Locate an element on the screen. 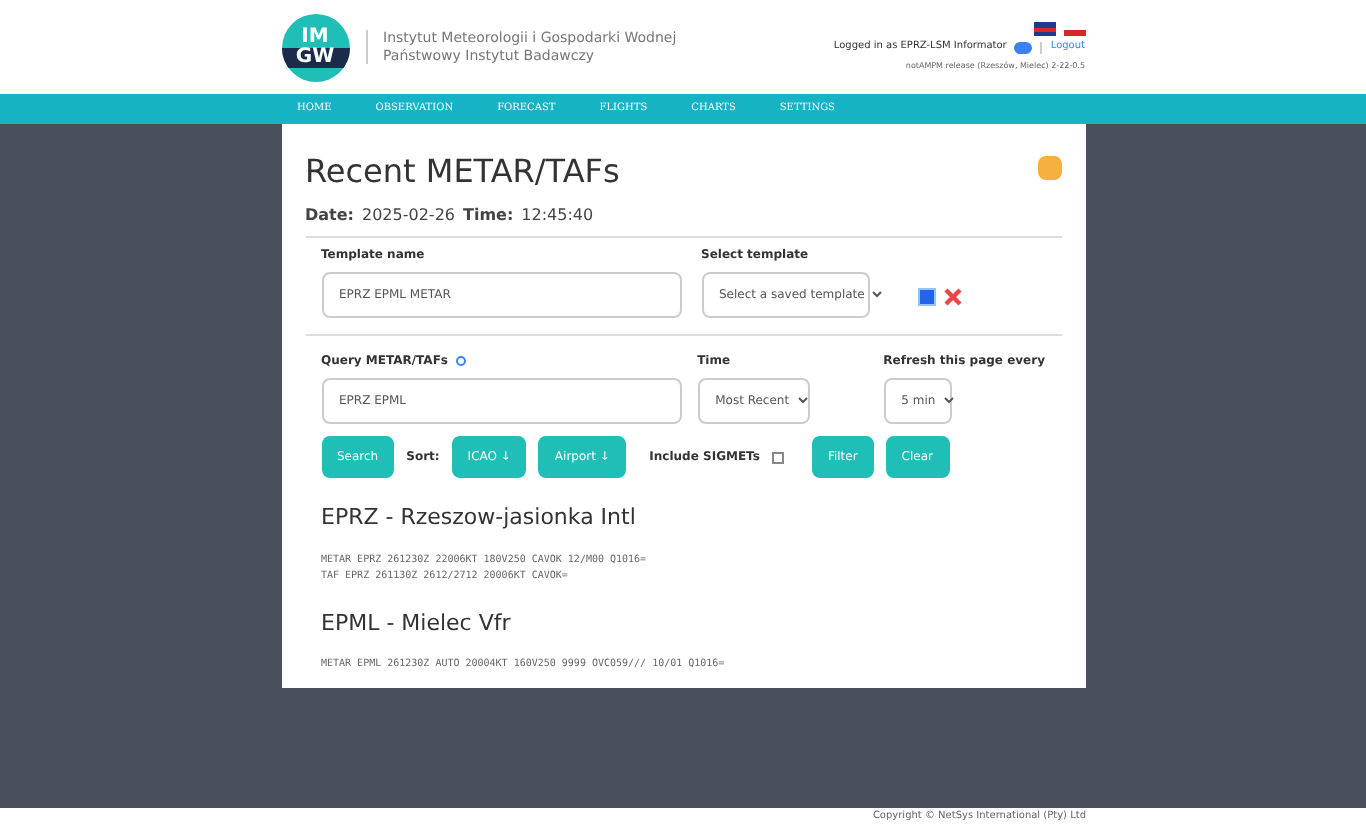  logo-icon: IM GW is located at coordinates (315, 47).